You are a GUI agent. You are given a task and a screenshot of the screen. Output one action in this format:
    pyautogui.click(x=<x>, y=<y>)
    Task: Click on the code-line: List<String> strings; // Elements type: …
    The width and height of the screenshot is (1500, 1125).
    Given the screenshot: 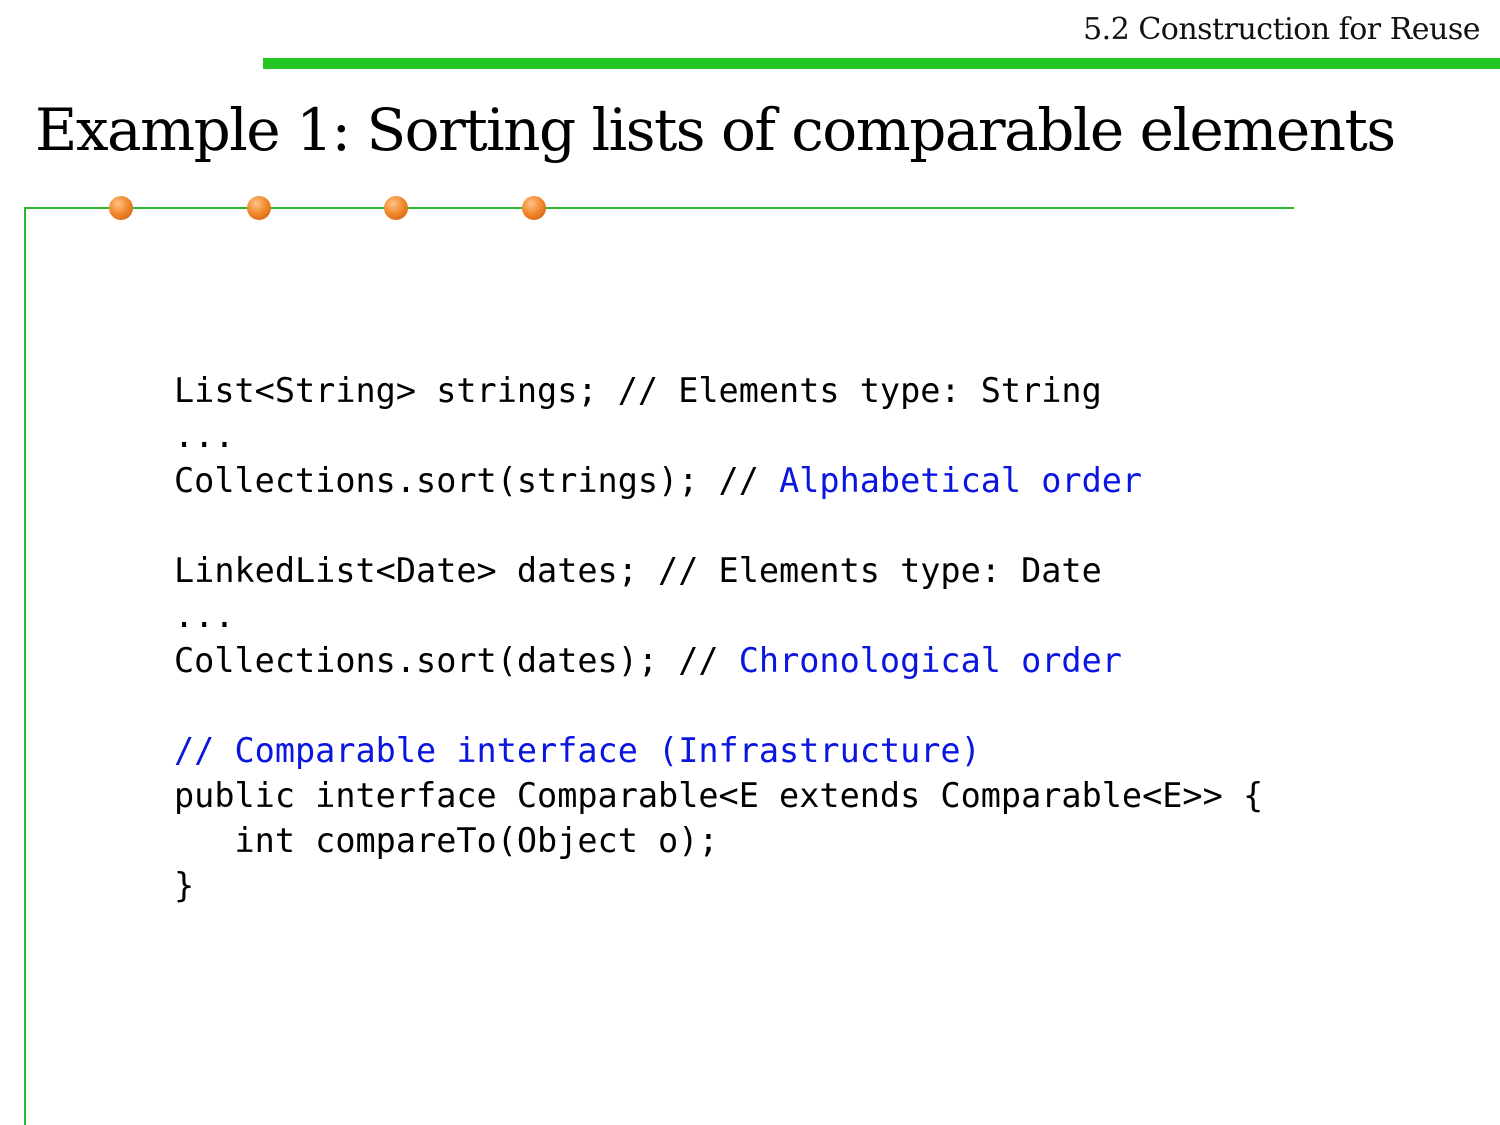 What is the action you would take?
    pyautogui.click(x=638, y=390)
    